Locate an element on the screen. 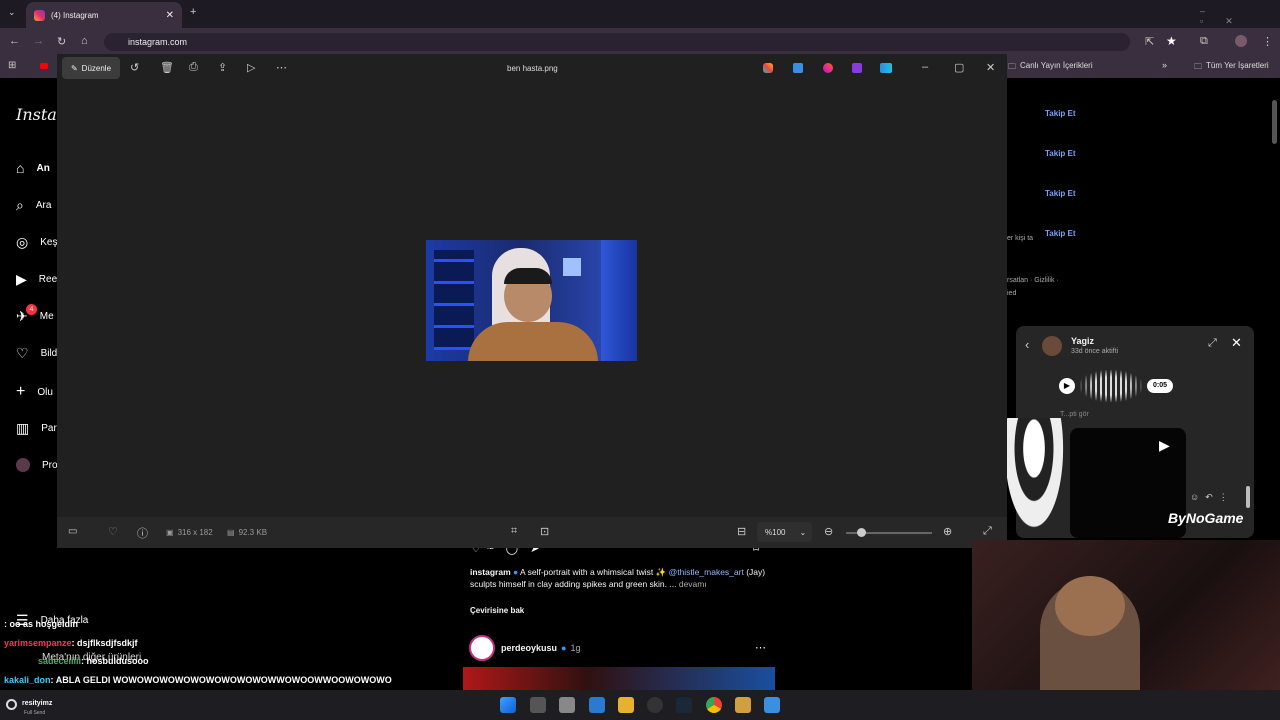 This screenshot has width=1280, height=720. chat-scrollbar is located at coordinates (1248, 497).